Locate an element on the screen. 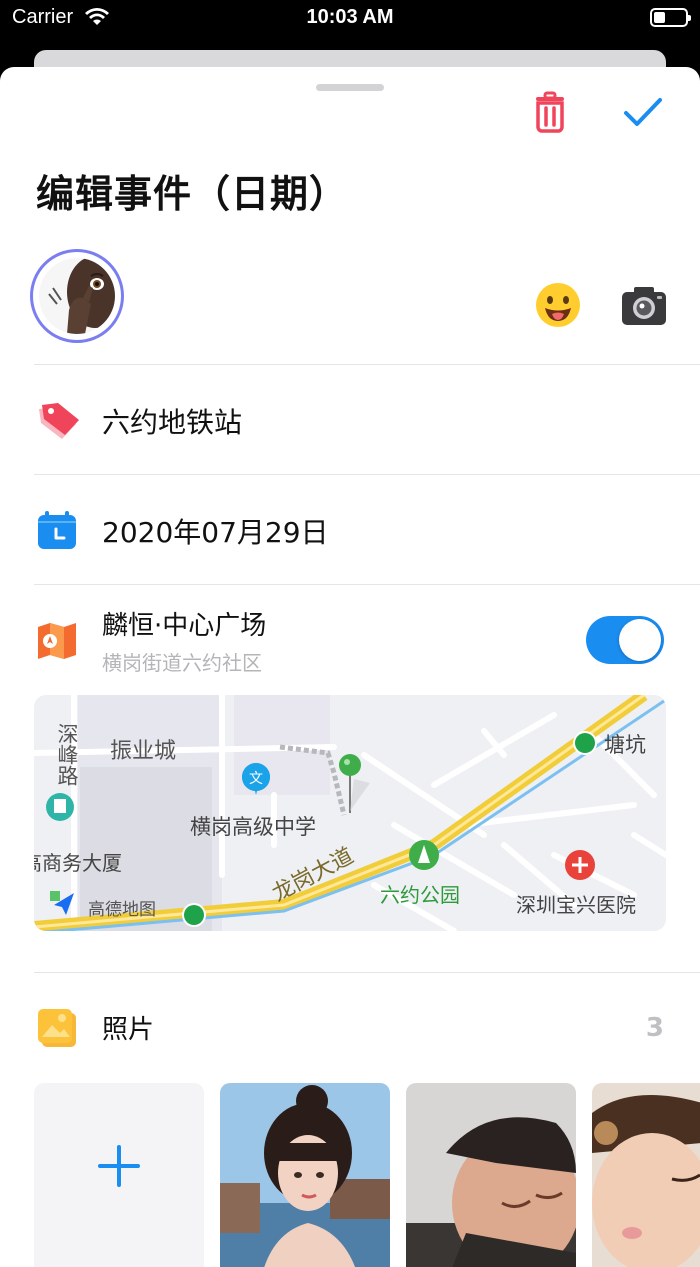  camera-icon is located at coordinates (644, 305).